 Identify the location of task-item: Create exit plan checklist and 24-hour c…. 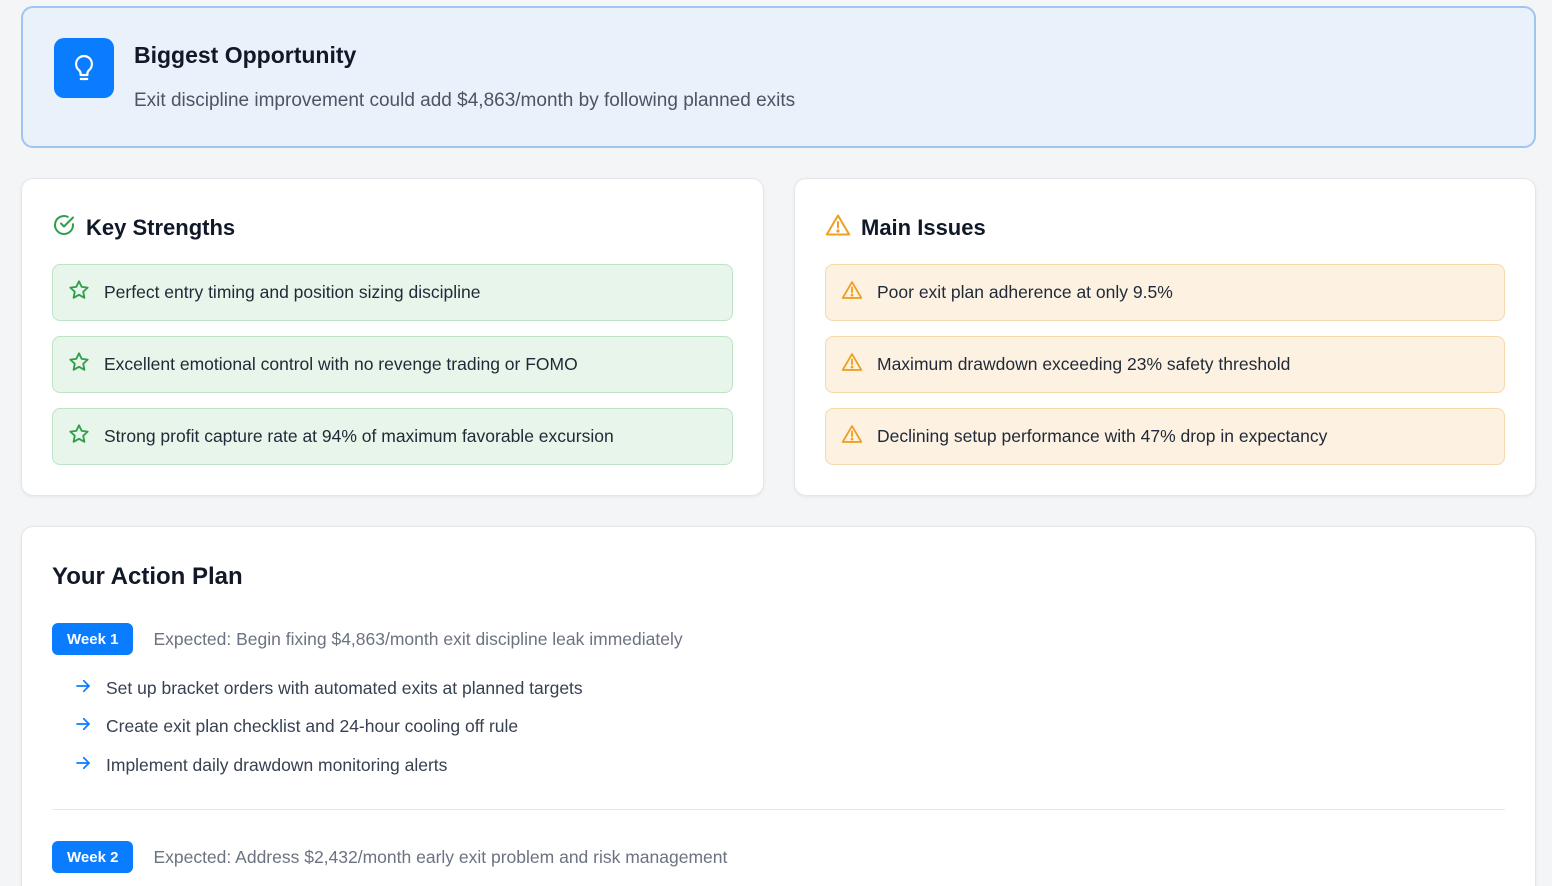
(296, 726).